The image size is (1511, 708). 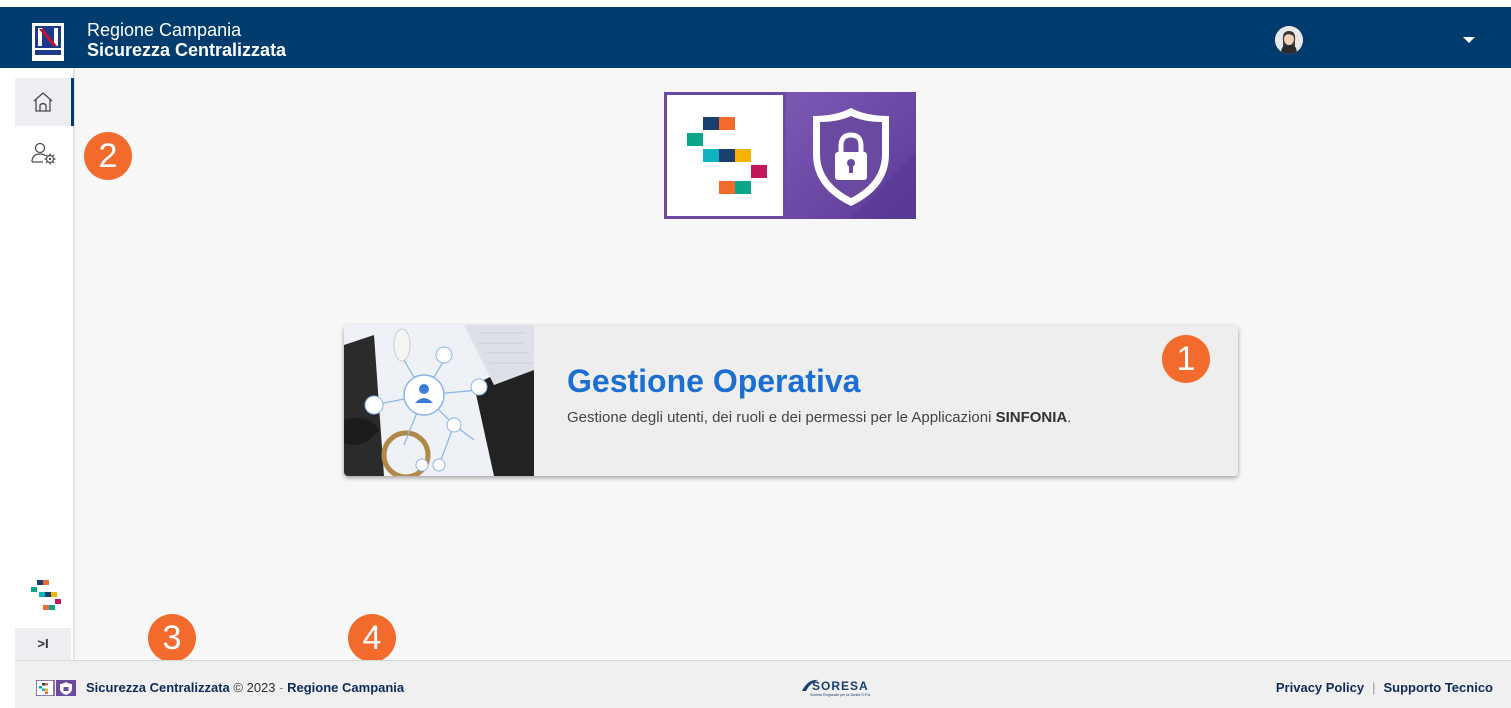 What do you see at coordinates (1469, 40) in the screenshot?
I see `user-menu-caret-down-icon` at bounding box center [1469, 40].